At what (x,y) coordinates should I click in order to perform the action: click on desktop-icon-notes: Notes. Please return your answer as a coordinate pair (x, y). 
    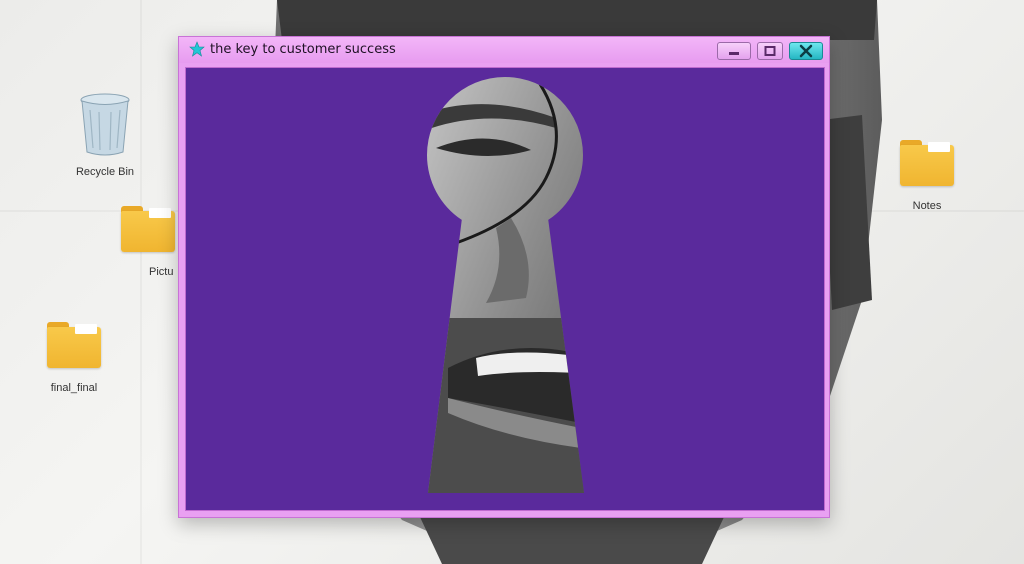
    Looking at the image, I should click on (927, 176).